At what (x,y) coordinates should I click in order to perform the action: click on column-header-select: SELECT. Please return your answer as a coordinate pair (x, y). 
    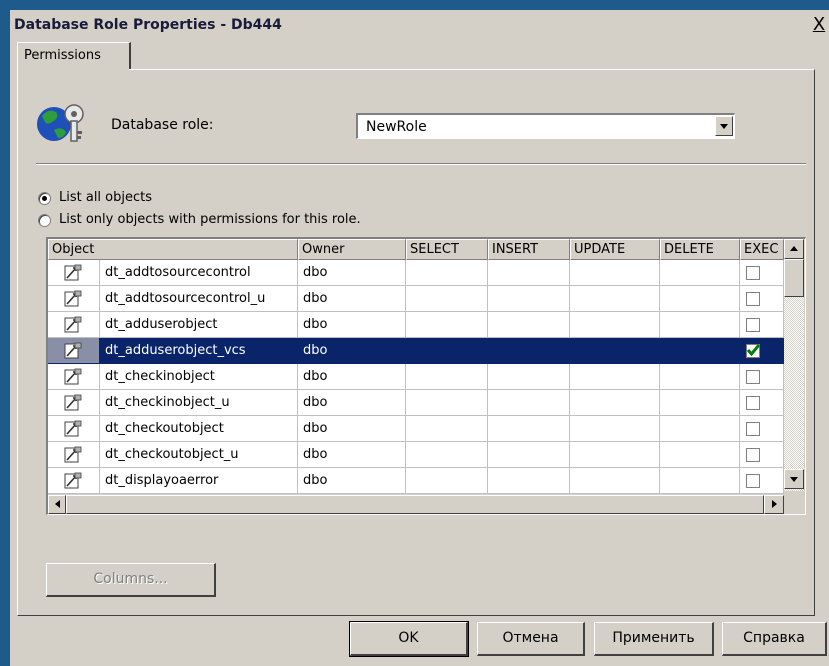
    Looking at the image, I should click on (447, 249).